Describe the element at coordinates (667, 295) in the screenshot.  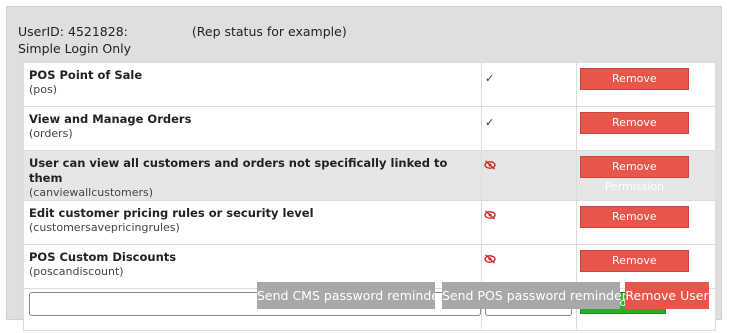
I see `remove-user-button: Remove User` at that location.